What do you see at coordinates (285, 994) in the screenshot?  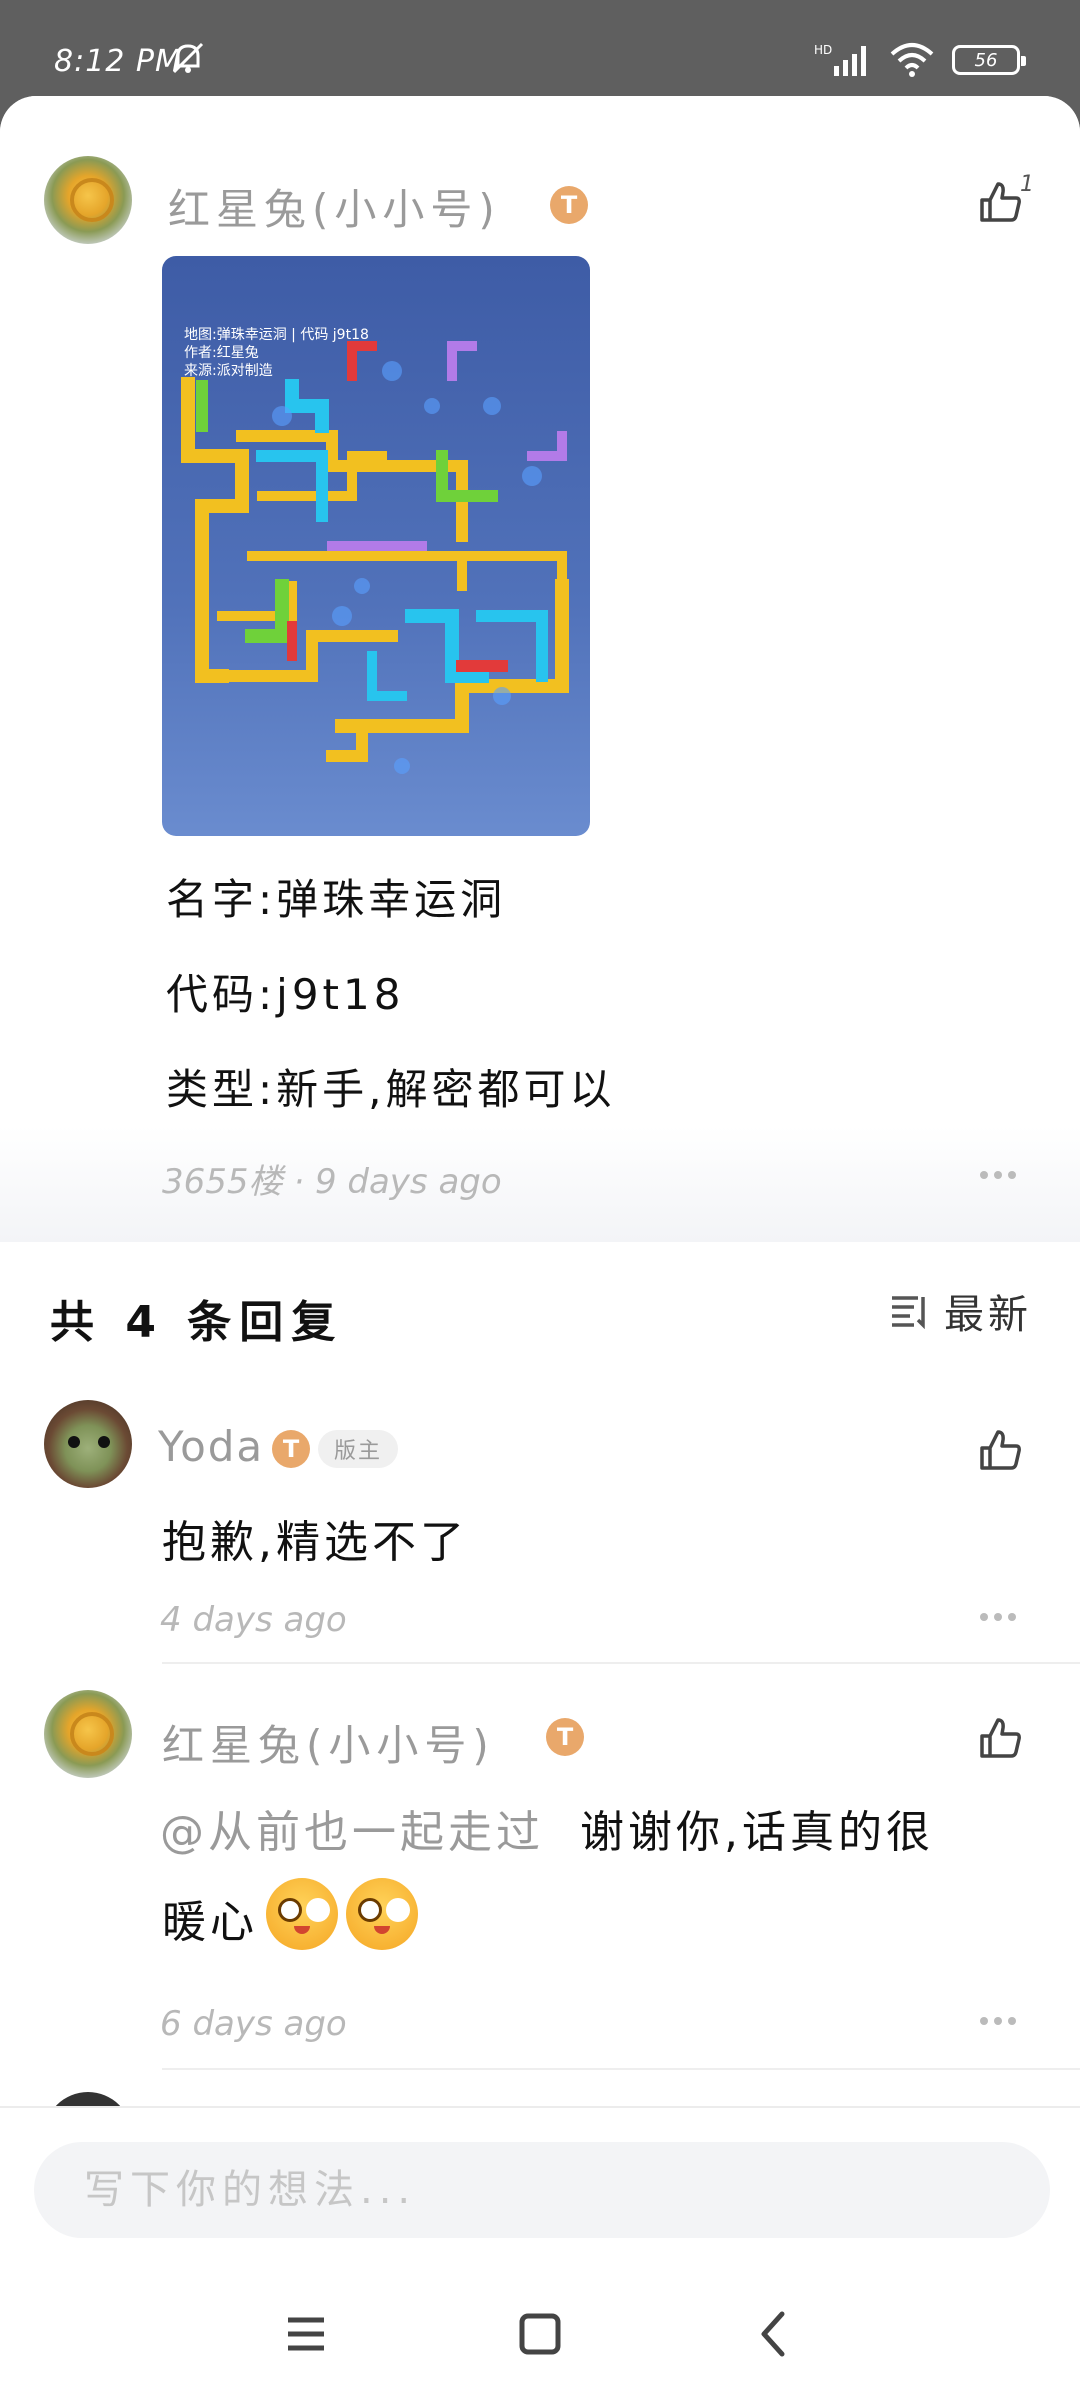 I see `post-line-code: 代码:j9t18` at bounding box center [285, 994].